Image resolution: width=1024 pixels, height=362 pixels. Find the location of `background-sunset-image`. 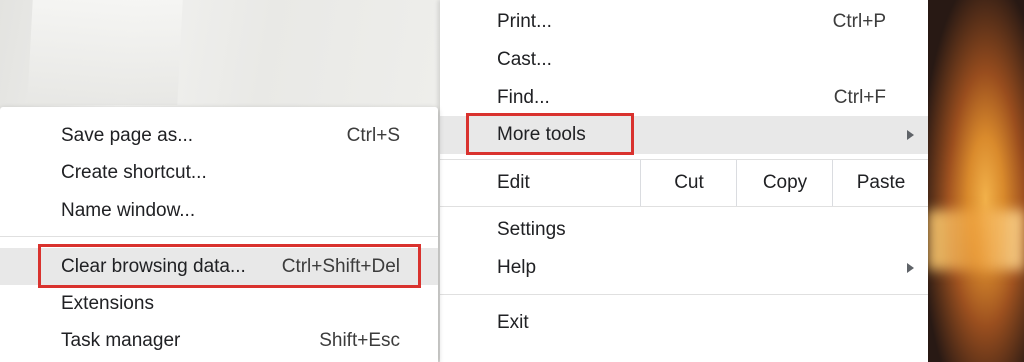

background-sunset-image is located at coordinates (976, 181).